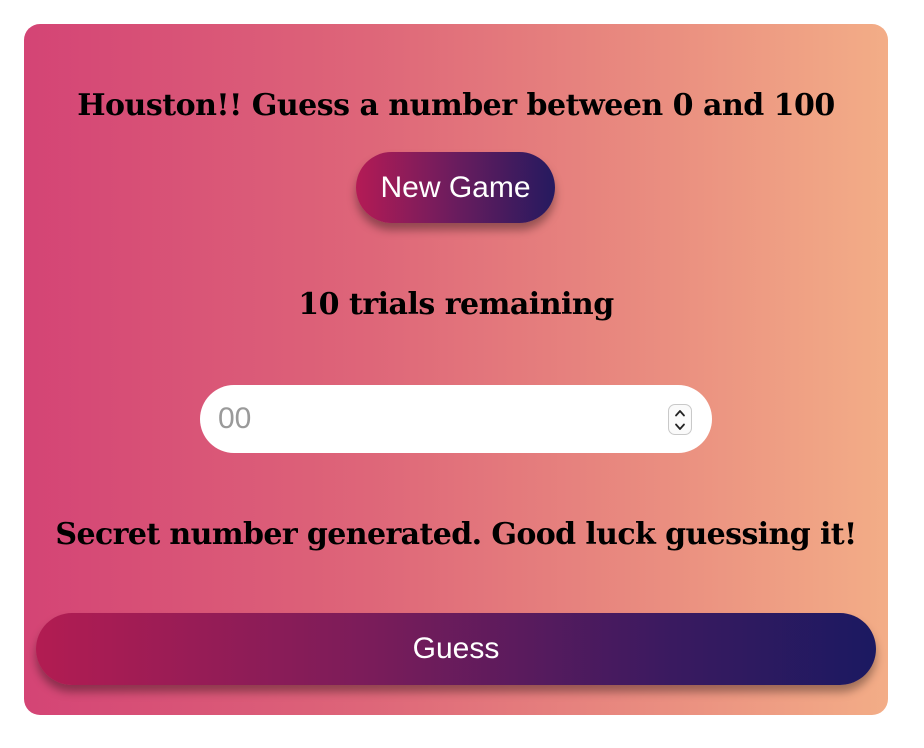  What do you see at coordinates (680, 413) in the screenshot?
I see `chevron-up-icon` at bounding box center [680, 413].